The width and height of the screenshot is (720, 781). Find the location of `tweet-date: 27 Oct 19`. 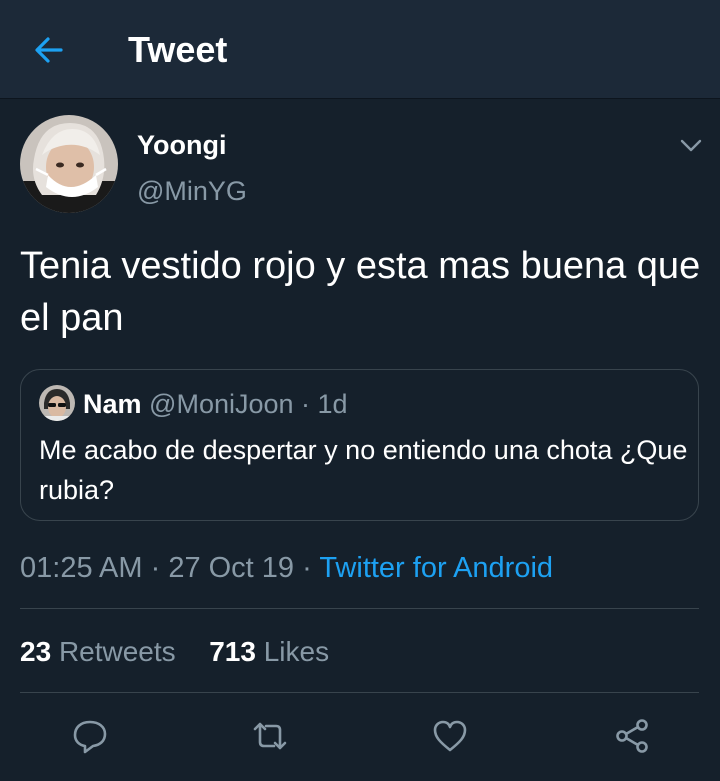

tweet-date: 27 Oct 19 is located at coordinates (231, 568).